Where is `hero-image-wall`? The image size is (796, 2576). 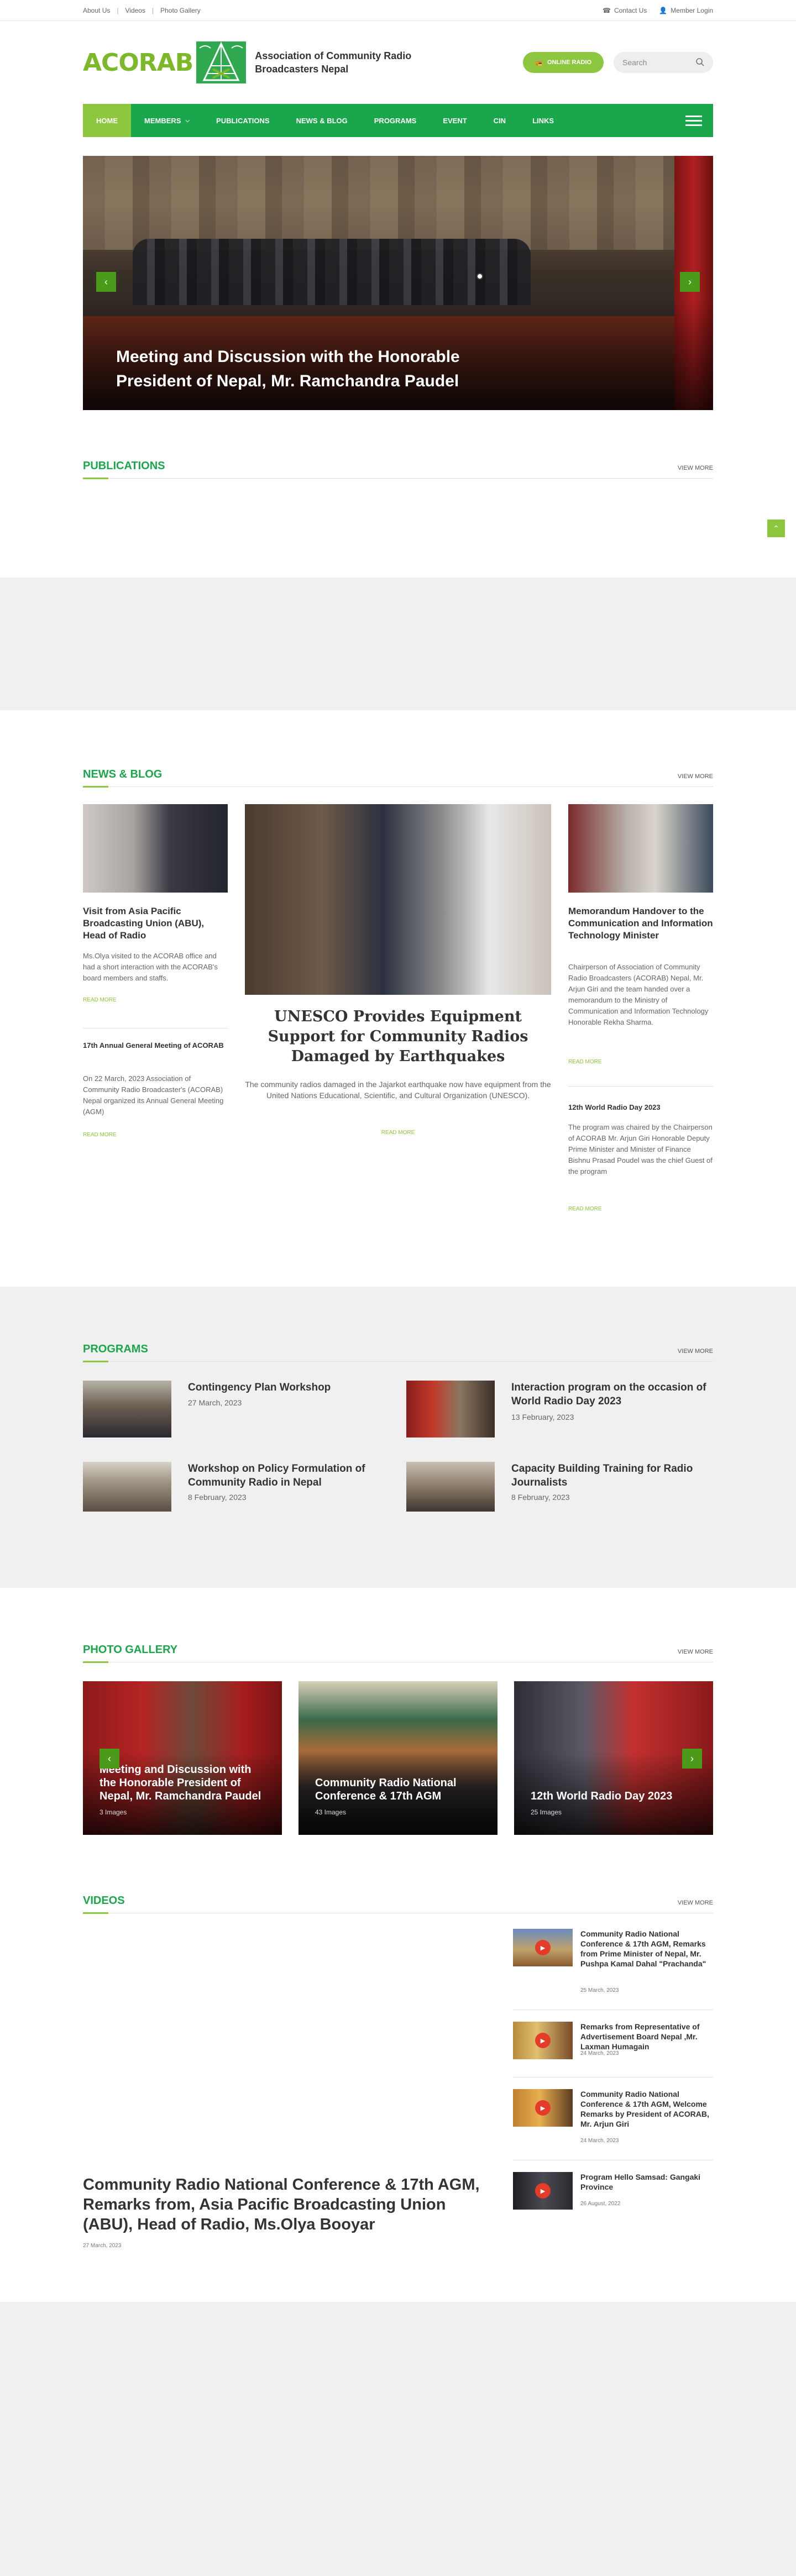
hero-image-wall is located at coordinates (398, 203).